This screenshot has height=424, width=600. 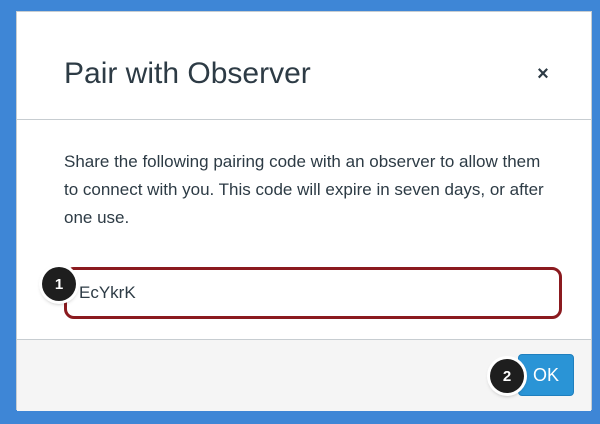 I want to click on ok-button: OK, so click(x=546, y=375).